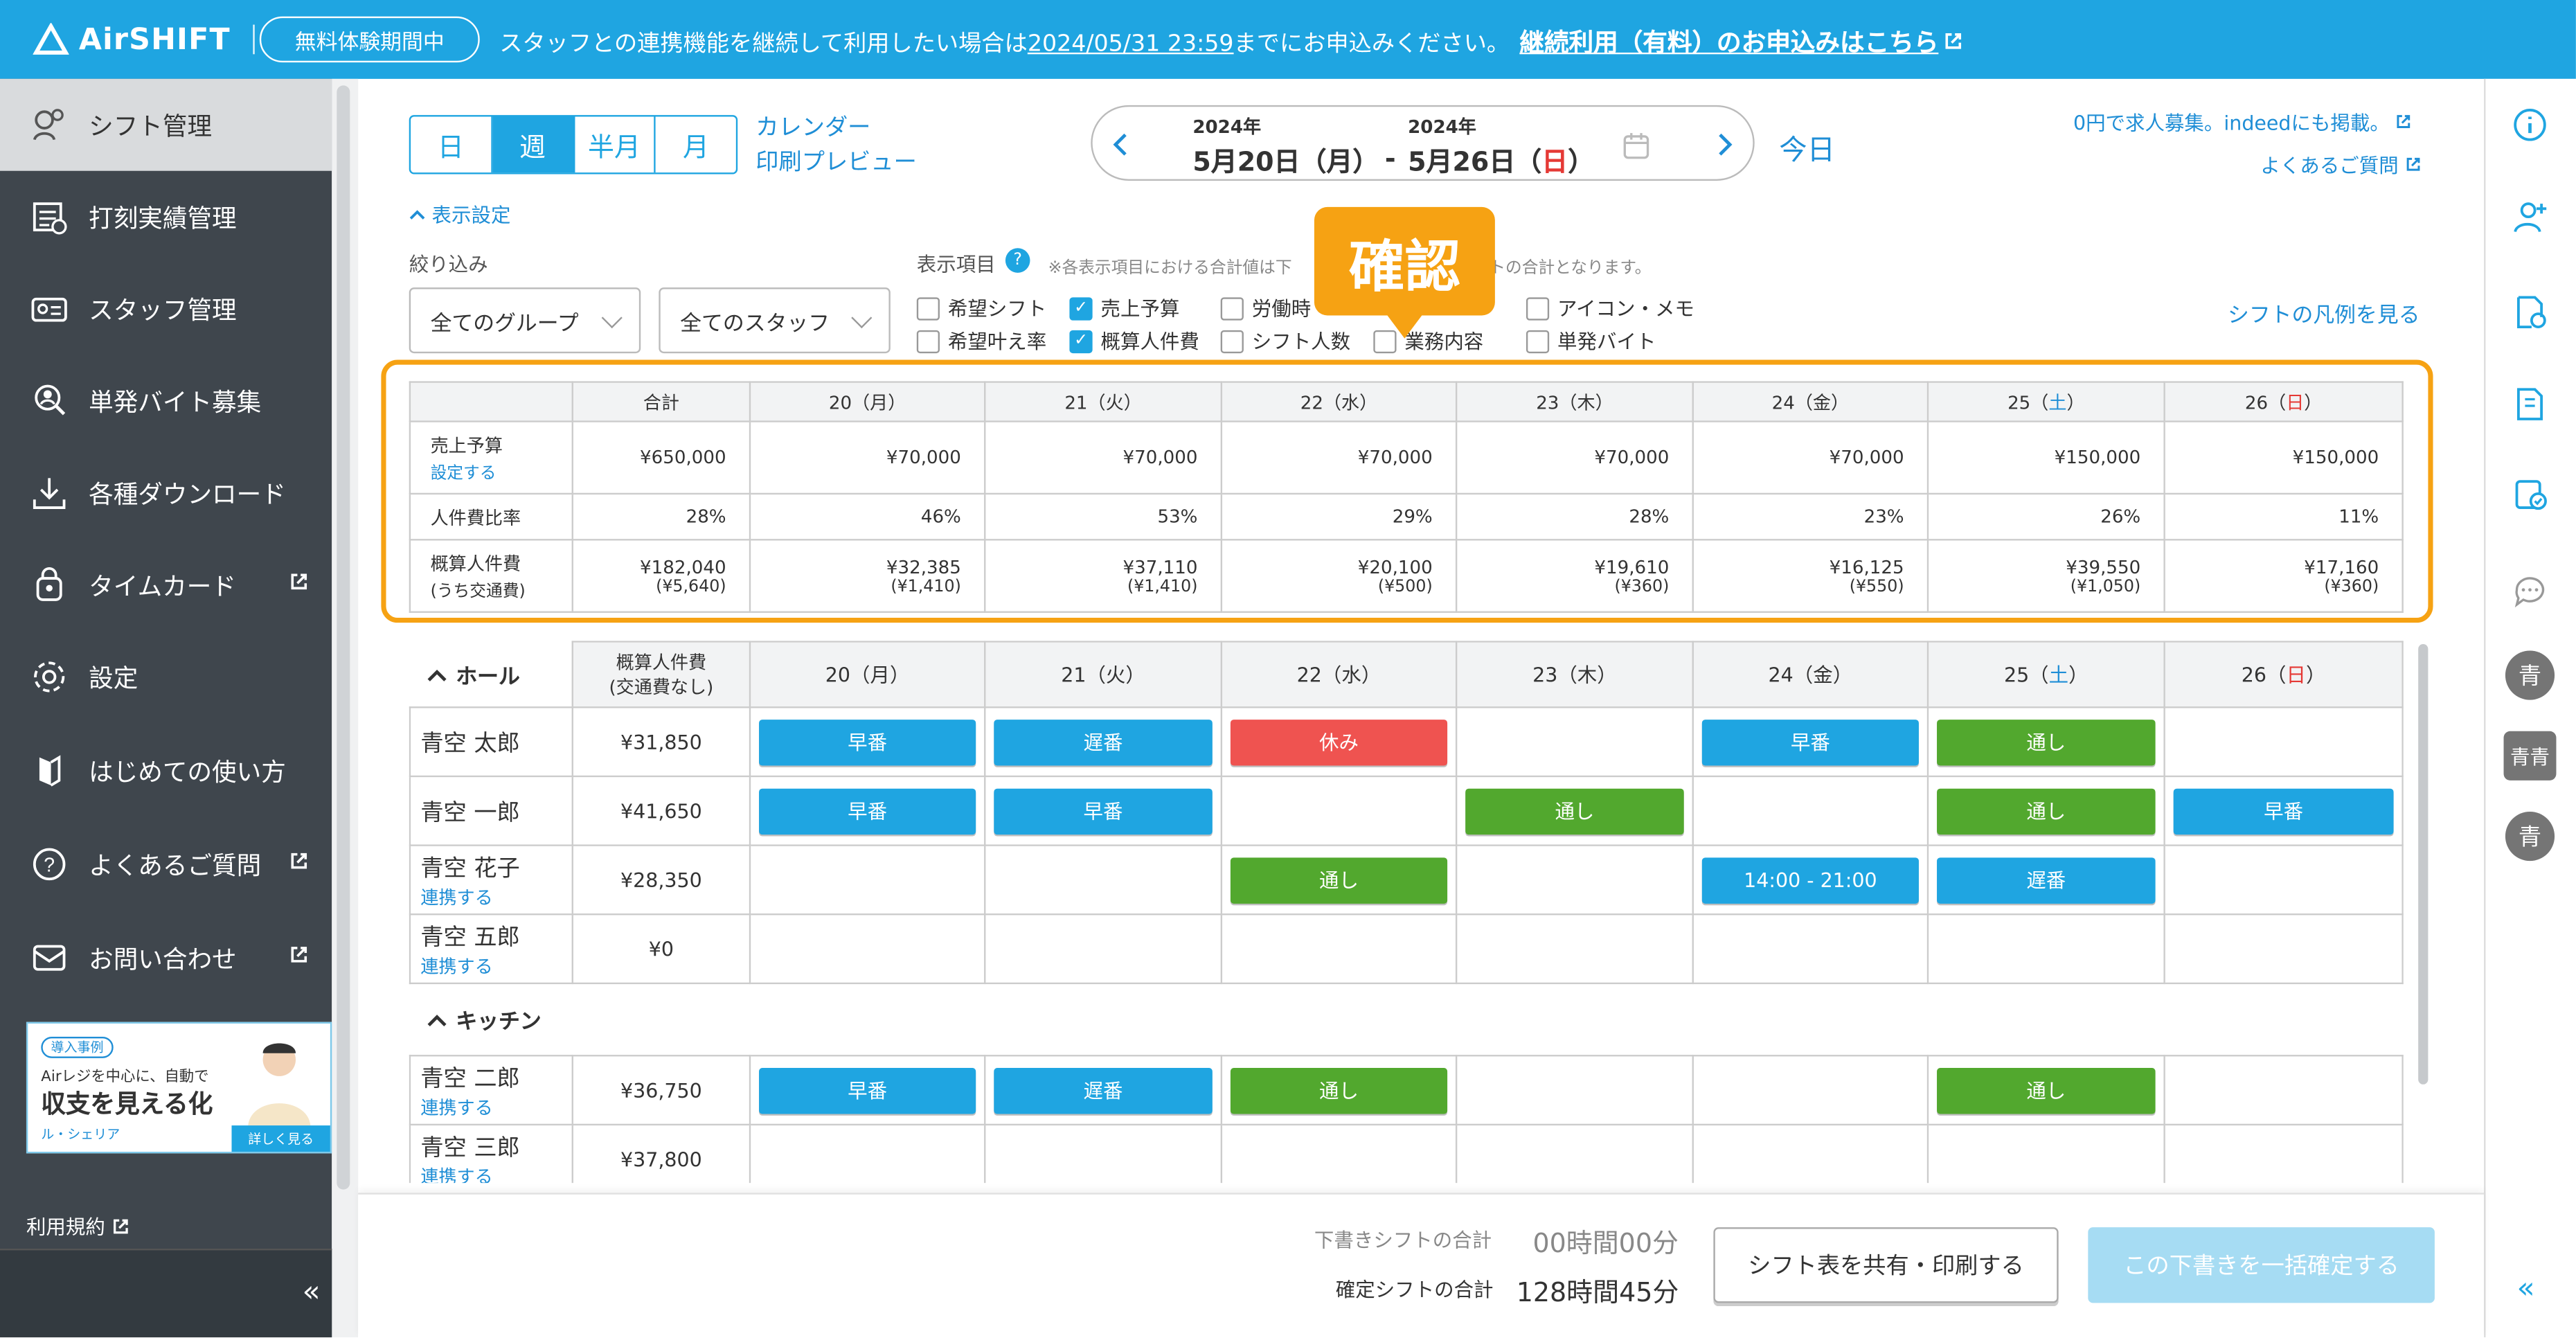  What do you see at coordinates (1017, 260) in the screenshot?
I see `help-icon: ?` at bounding box center [1017, 260].